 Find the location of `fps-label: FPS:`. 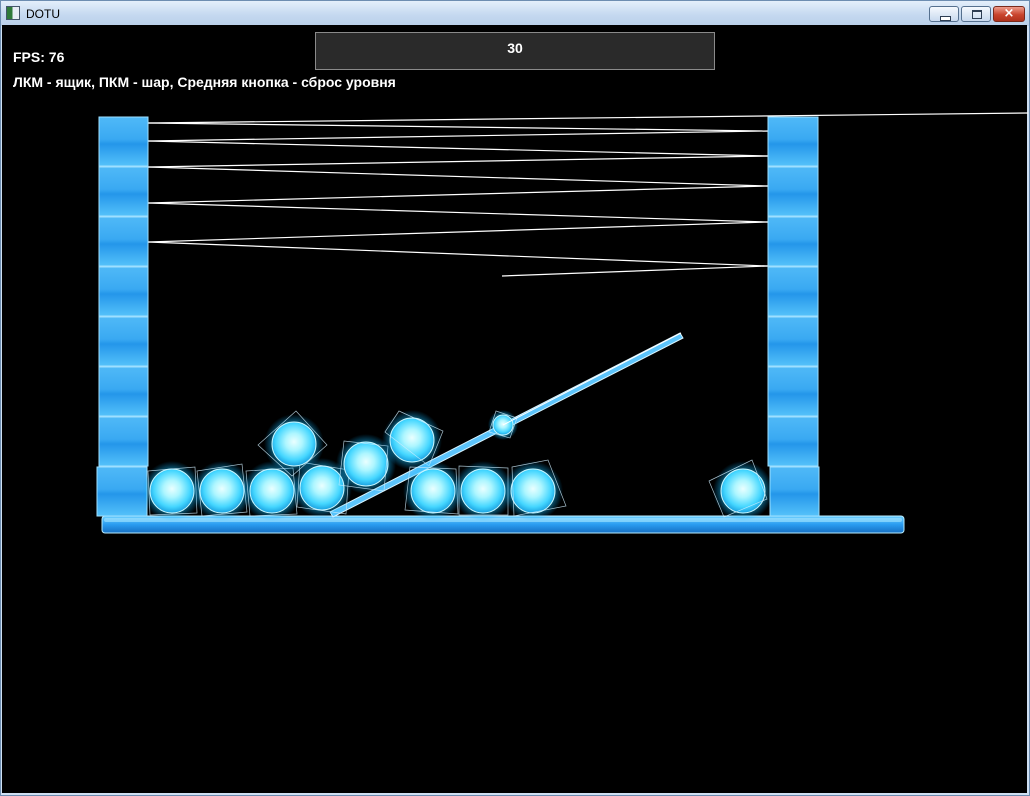

fps-label: FPS: is located at coordinates (31, 57).